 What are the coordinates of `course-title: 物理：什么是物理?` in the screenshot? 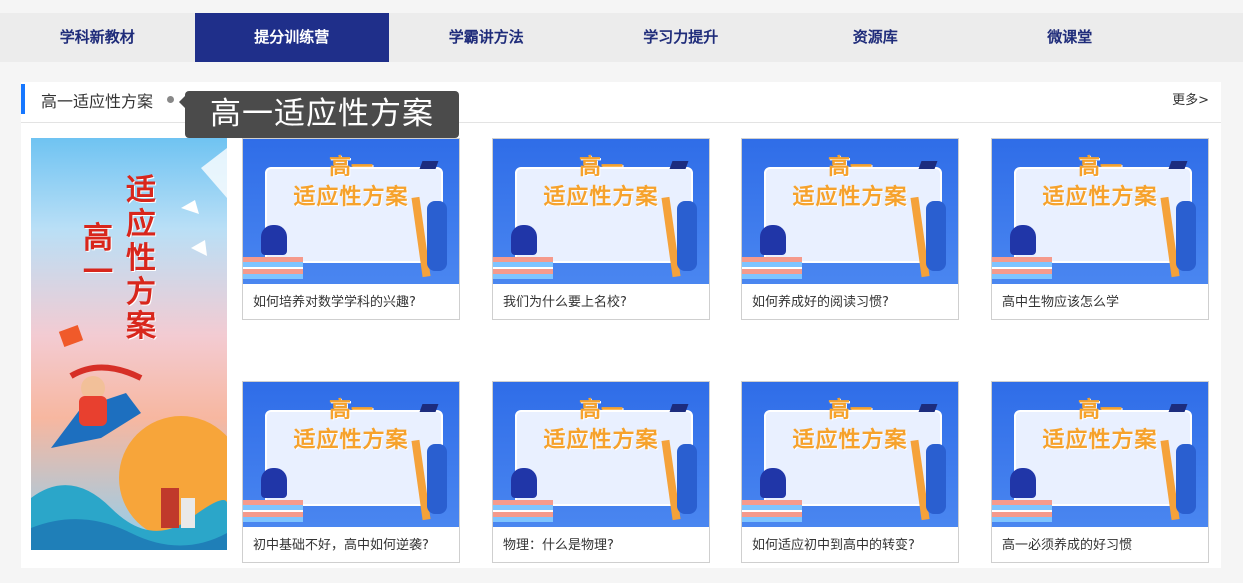 It's located at (558, 545).